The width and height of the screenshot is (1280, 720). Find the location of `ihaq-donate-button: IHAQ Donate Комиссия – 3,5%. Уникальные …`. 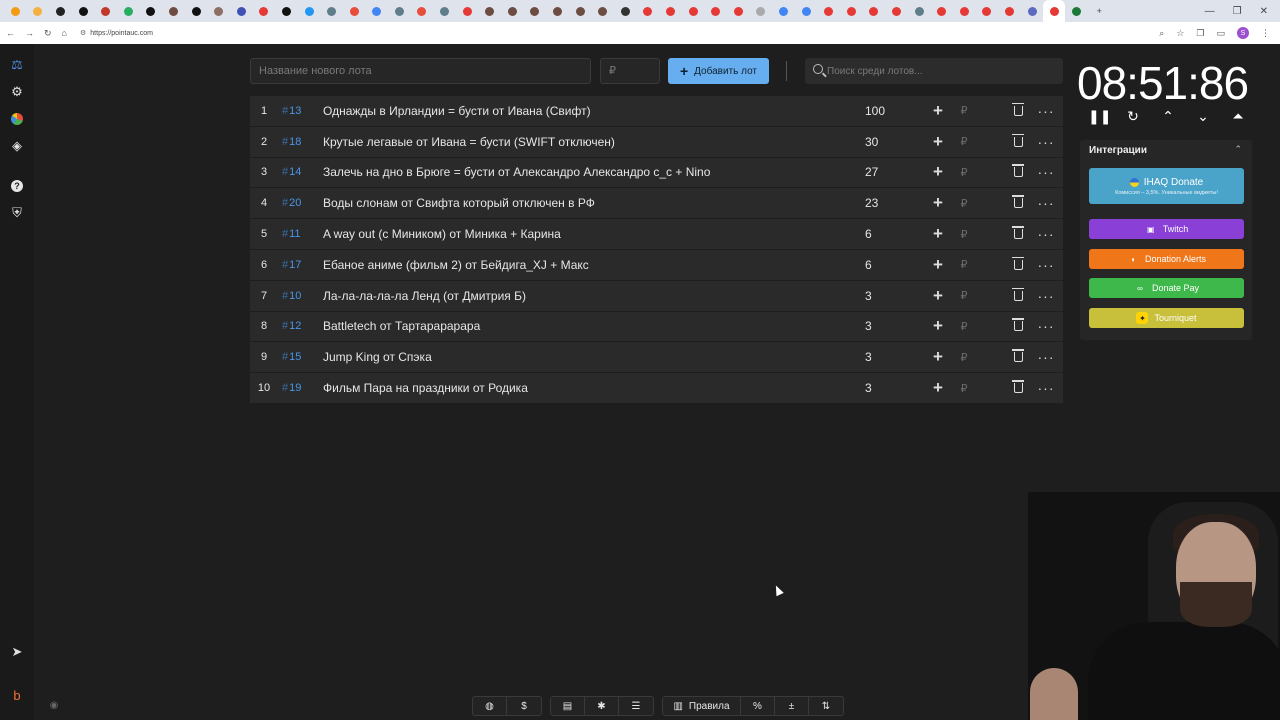

ihaq-donate-button: IHAQ Donate Комиссия – 3,5%. Уникальные … is located at coordinates (1166, 186).